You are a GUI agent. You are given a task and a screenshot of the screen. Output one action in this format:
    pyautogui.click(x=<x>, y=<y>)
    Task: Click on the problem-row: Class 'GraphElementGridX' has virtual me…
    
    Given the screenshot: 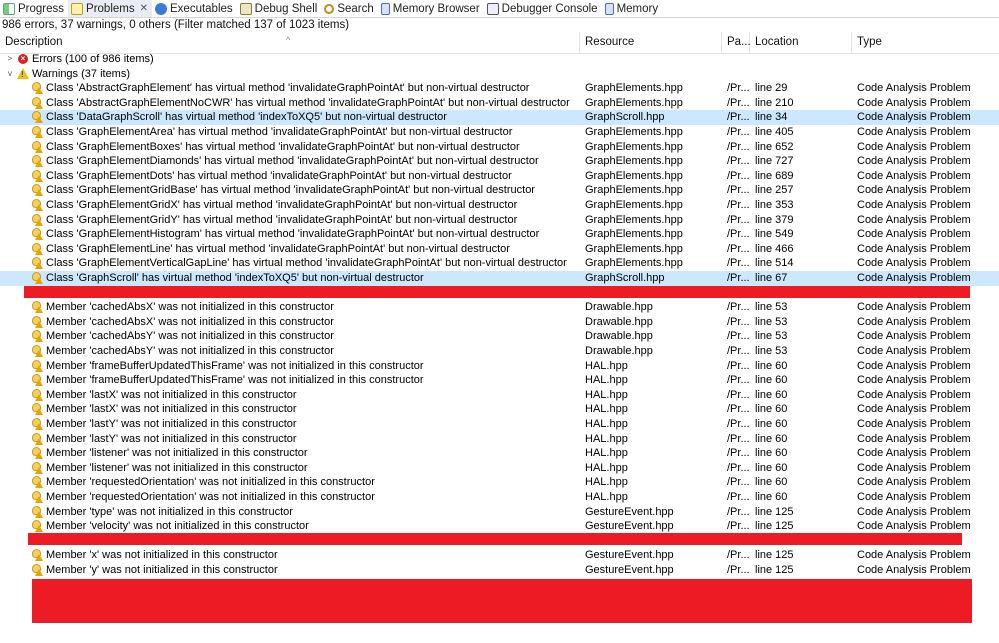 What is the action you would take?
    pyautogui.click(x=499, y=205)
    